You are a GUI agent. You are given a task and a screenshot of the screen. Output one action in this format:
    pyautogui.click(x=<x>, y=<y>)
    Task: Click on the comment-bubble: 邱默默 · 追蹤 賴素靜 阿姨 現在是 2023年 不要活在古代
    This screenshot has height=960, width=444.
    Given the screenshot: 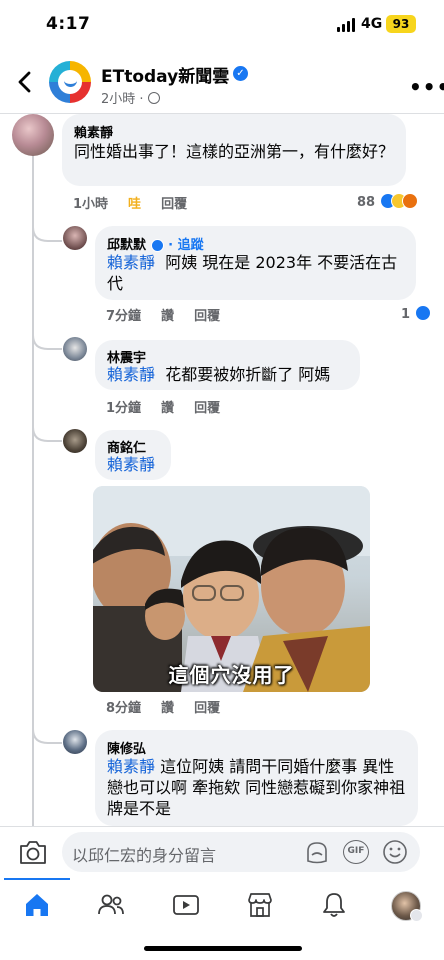 What is the action you would take?
    pyautogui.click(x=255, y=263)
    